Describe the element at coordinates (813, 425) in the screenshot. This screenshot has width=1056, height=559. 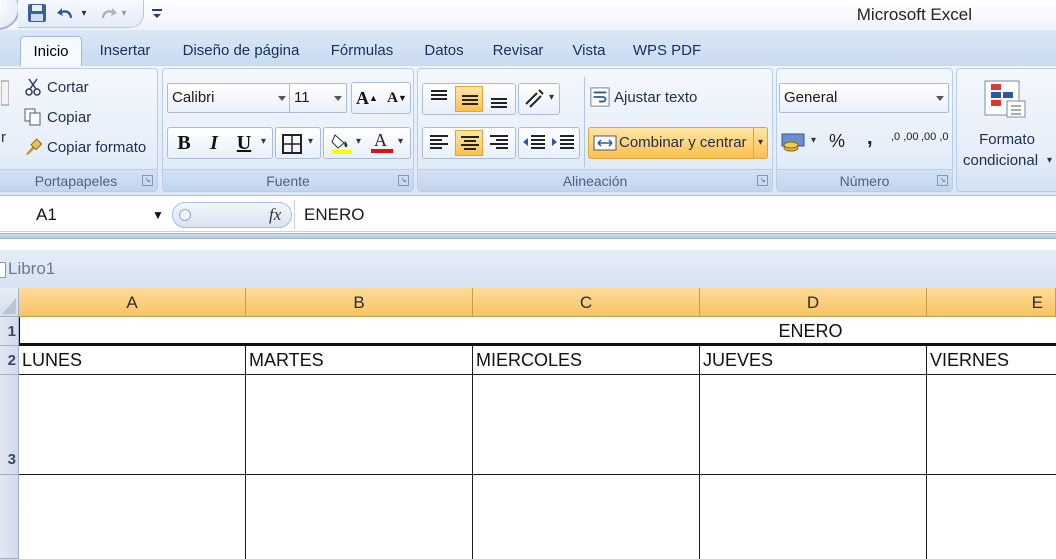
I see `cell-d3` at that location.